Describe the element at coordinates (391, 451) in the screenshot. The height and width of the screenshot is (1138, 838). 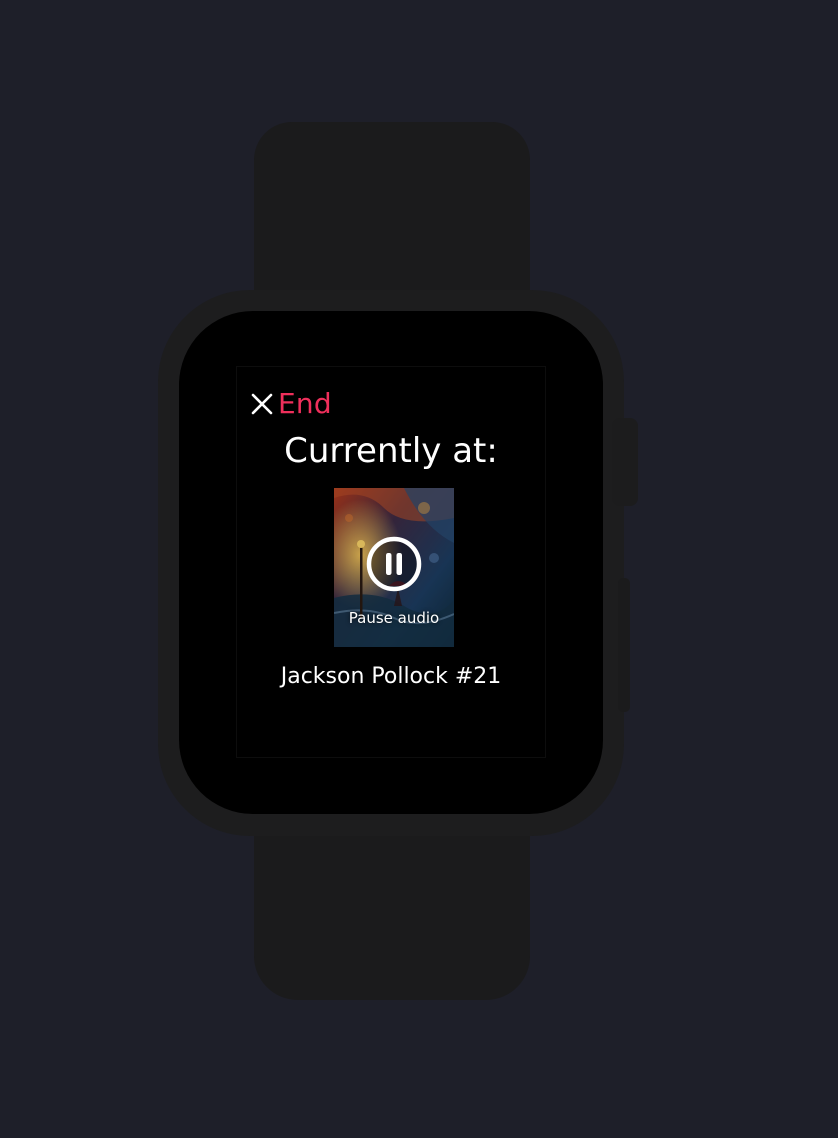
I see `page-title: Currently at:` at that location.